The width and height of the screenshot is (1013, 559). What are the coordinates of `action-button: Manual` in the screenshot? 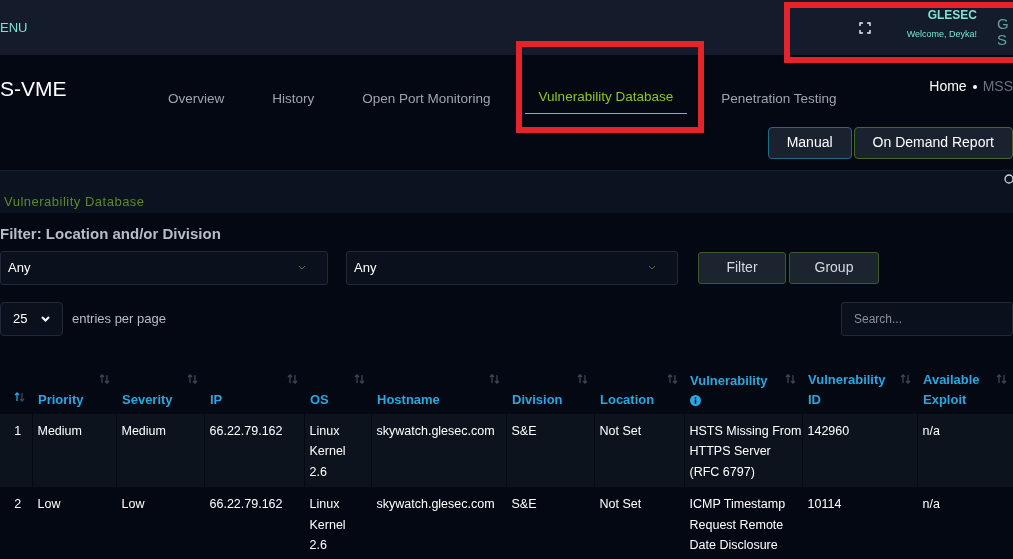 It's located at (809, 142).